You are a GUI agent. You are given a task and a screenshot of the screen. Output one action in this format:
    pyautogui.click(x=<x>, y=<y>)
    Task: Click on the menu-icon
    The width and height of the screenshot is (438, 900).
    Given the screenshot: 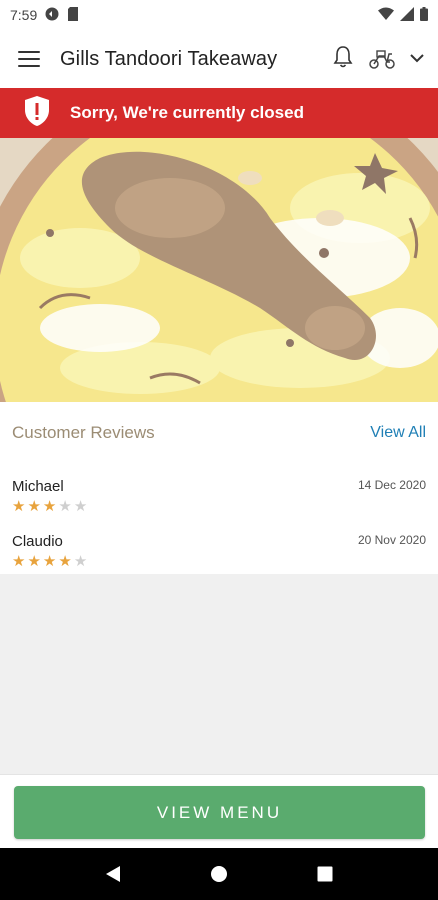 What is the action you would take?
    pyautogui.click(x=29, y=59)
    